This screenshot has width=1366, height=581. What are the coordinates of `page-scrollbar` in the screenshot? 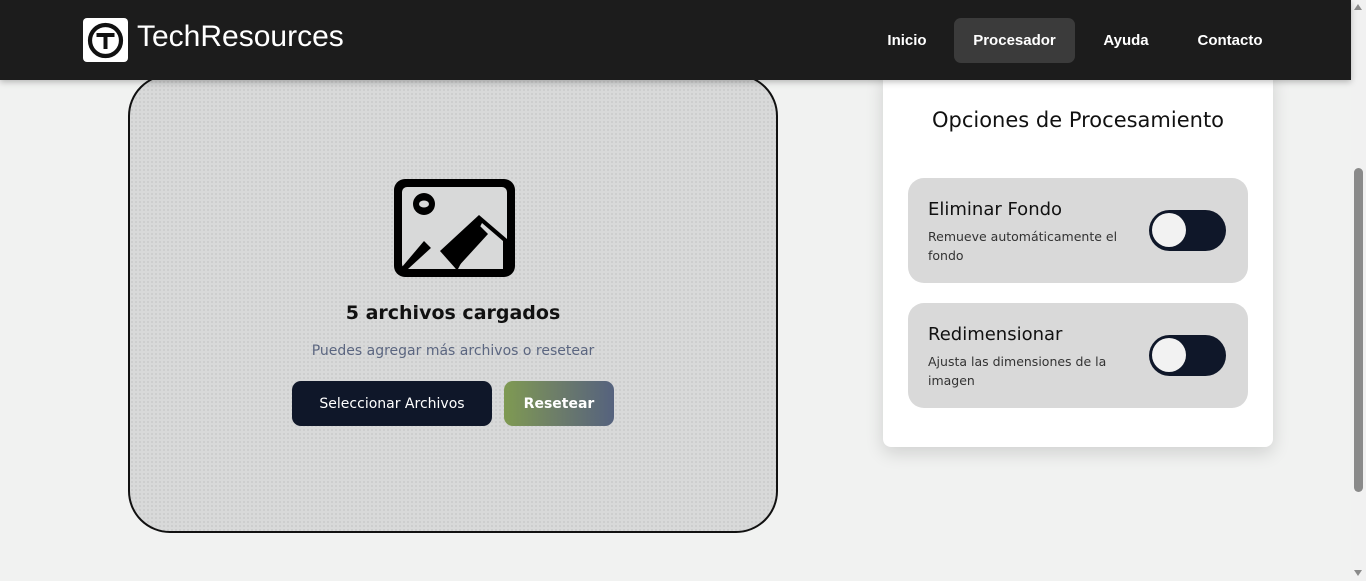 It's located at (1358, 290).